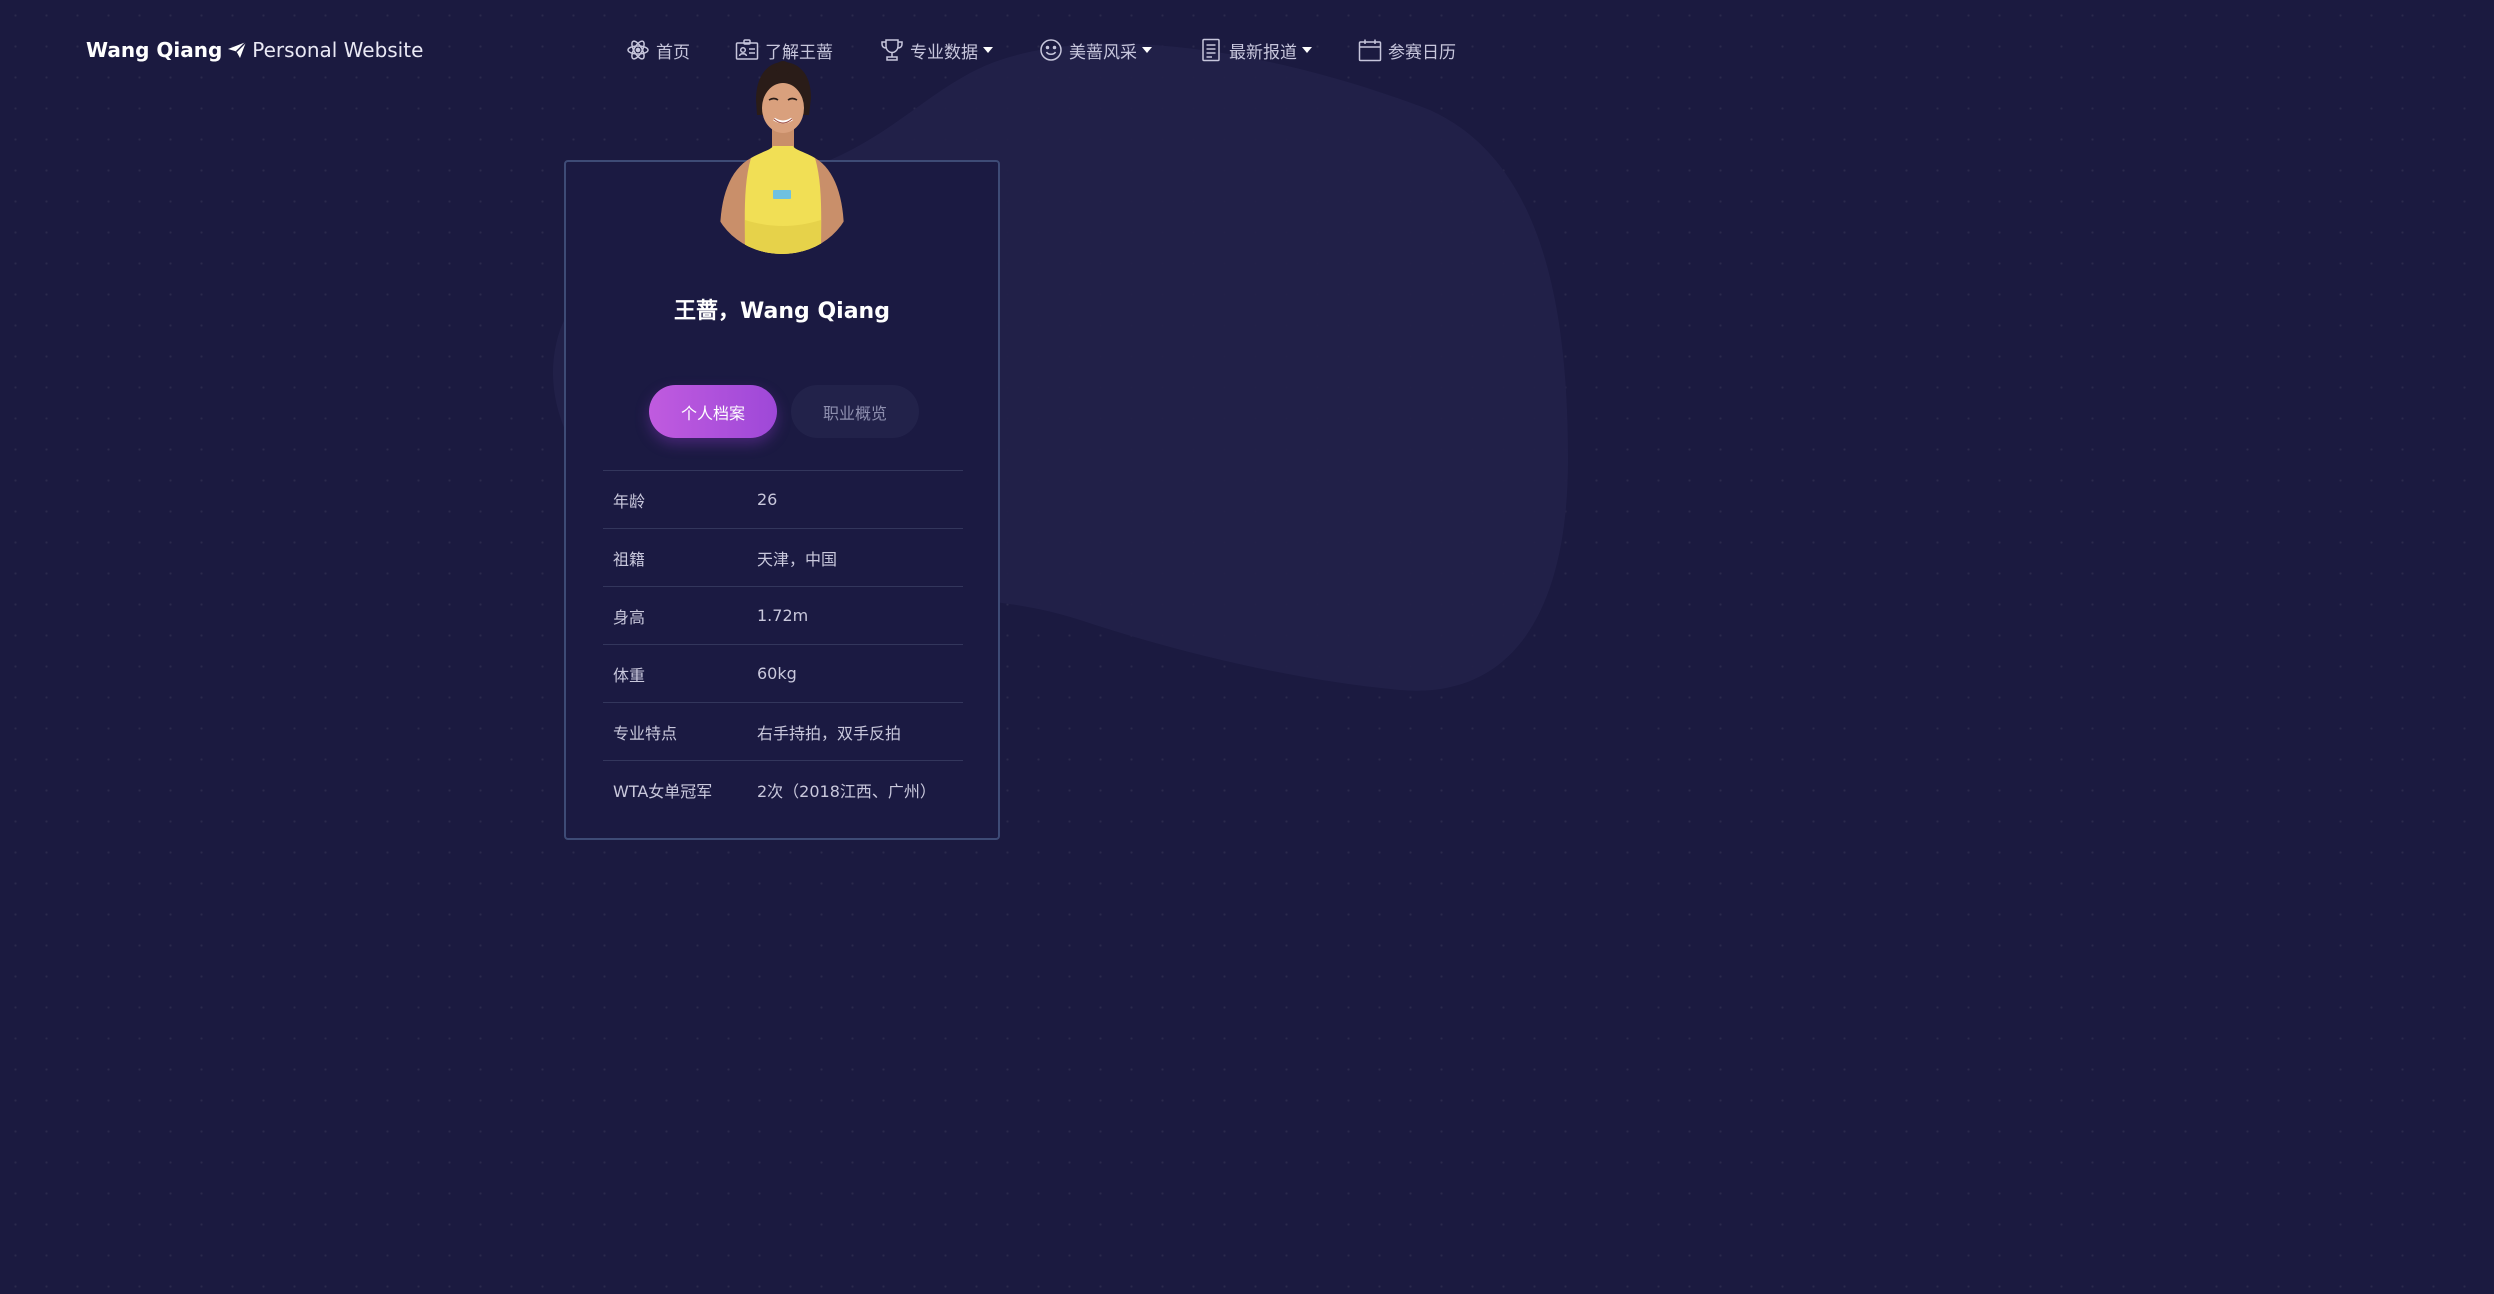 This screenshot has width=2494, height=1294. What do you see at coordinates (638, 50) in the screenshot?
I see `atom-icon` at bounding box center [638, 50].